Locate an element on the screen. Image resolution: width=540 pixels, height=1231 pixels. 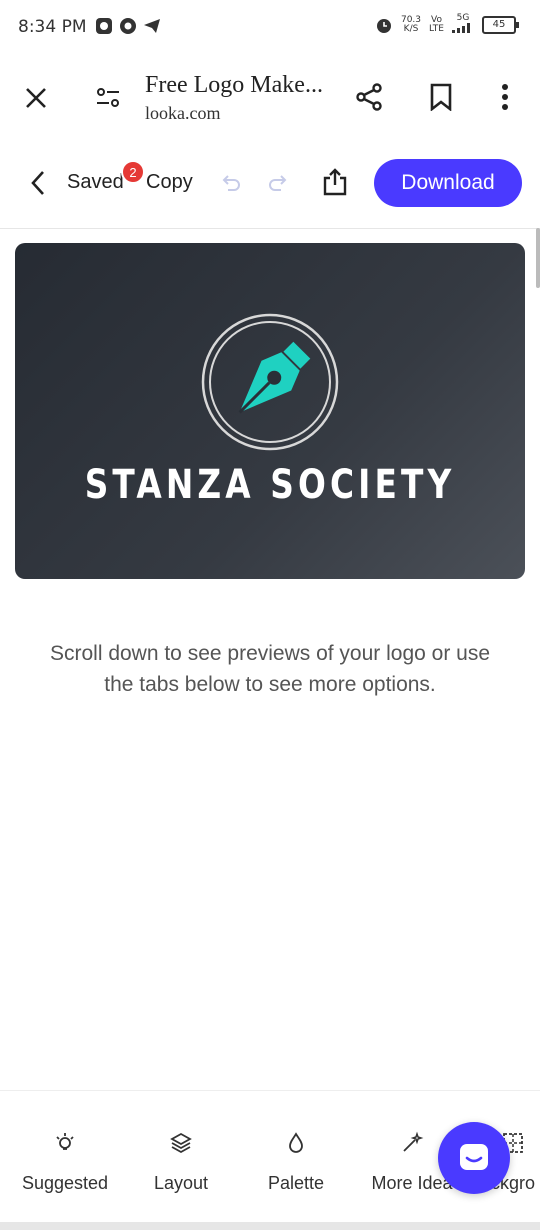
site-settings-button is located at coordinates (108, 98).